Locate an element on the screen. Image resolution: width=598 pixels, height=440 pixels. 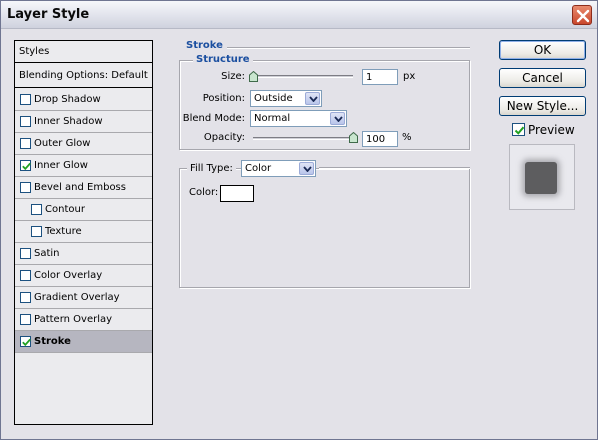
style-item: Gradient Overlay is located at coordinates (83, 298).